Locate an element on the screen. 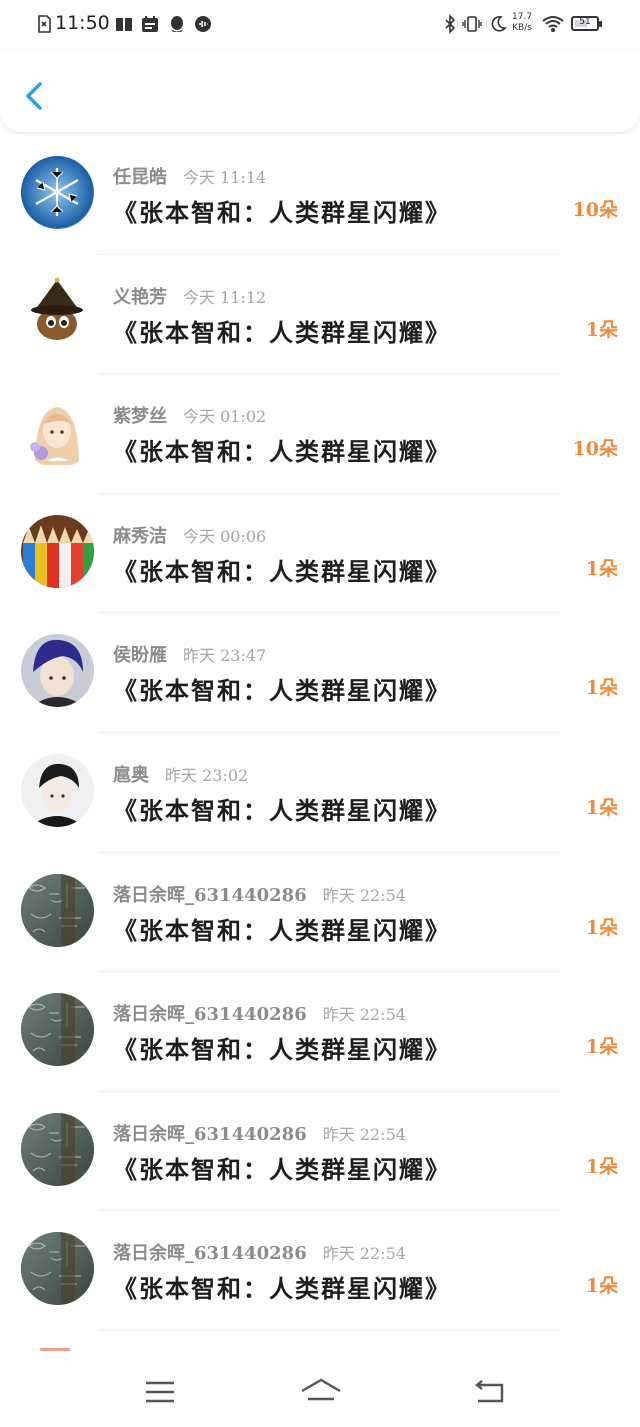  list-item: 任昆皓 今天 11:14 《张本智和：人类群星闪耀》 10朵 is located at coordinates (320, 195).